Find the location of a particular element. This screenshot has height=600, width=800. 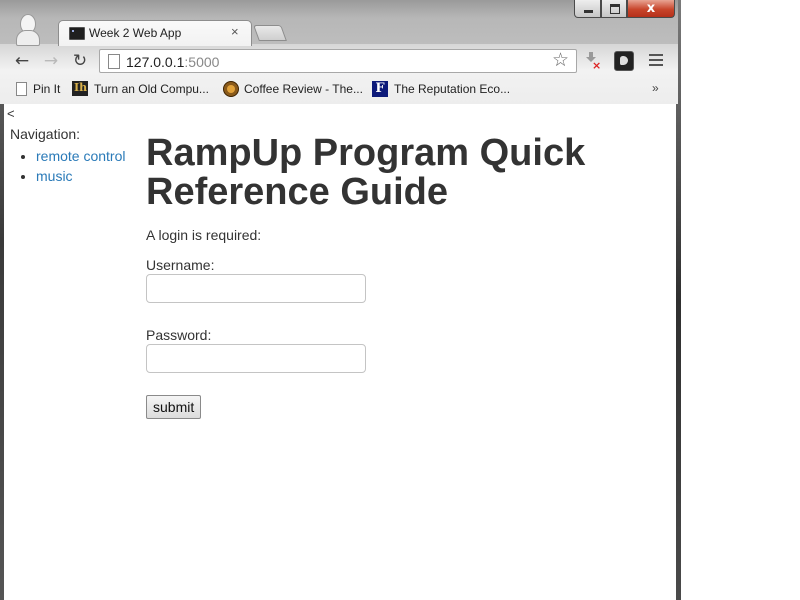

nav-item: music is located at coordinates (80, 176).